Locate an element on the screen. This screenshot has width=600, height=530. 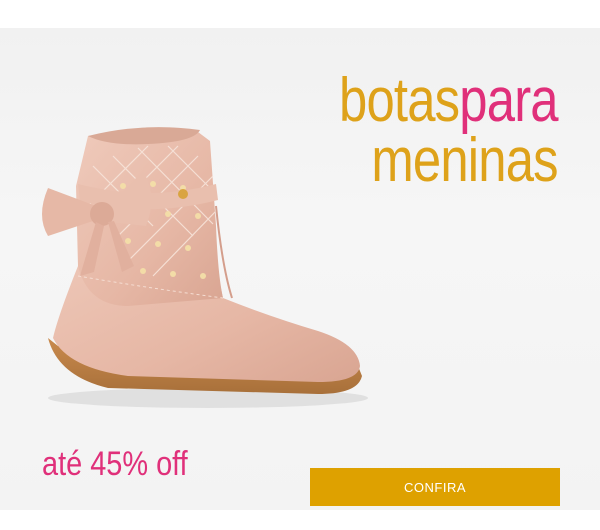
confira-button: CONFIRA is located at coordinates (435, 487).